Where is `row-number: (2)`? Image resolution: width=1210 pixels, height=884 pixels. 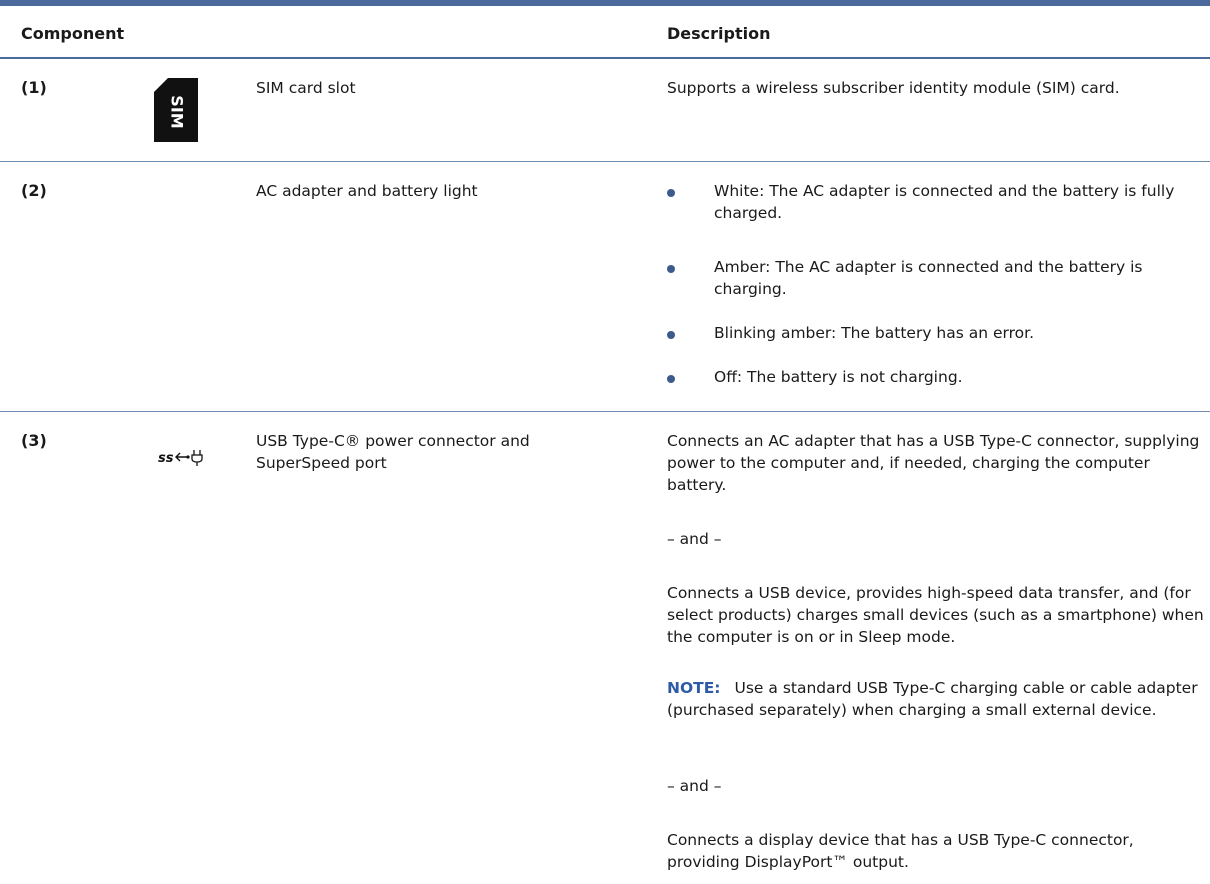
row-number: (2) is located at coordinates (34, 190).